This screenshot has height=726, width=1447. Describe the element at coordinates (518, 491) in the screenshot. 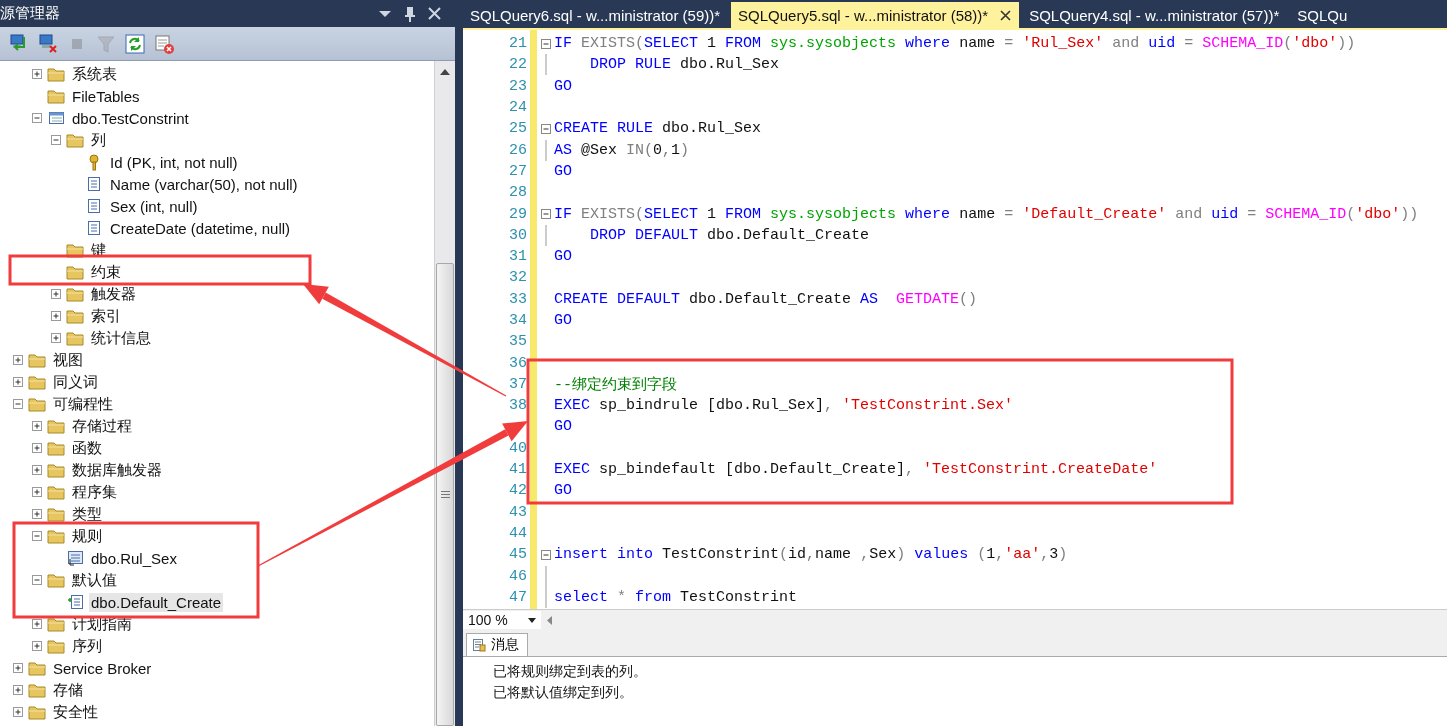

I see `line-number: 42` at that location.